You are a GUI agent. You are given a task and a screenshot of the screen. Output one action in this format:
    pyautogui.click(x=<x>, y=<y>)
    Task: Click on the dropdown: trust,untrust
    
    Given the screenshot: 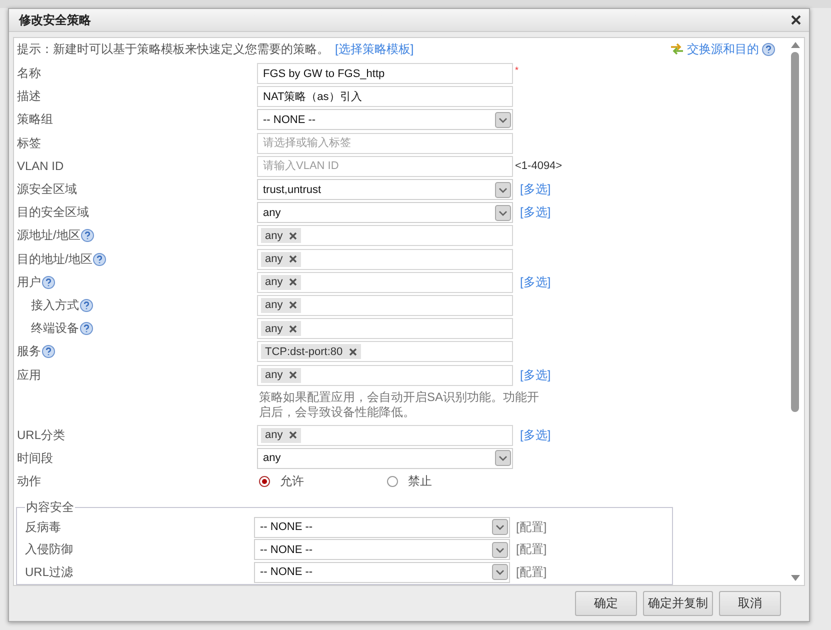 What is the action you would take?
    pyautogui.click(x=385, y=189)
    